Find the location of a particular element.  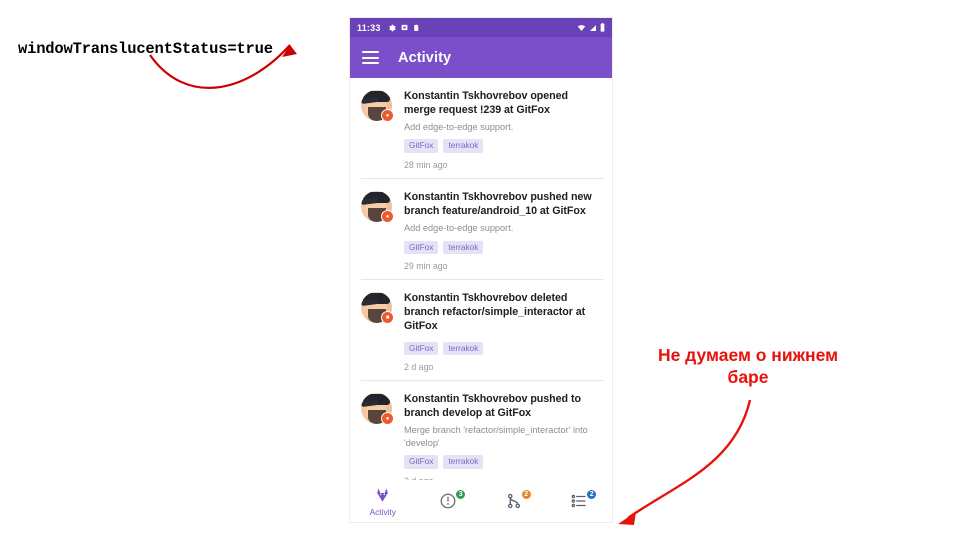

wifi-icon is located at coordinates (581, 28).